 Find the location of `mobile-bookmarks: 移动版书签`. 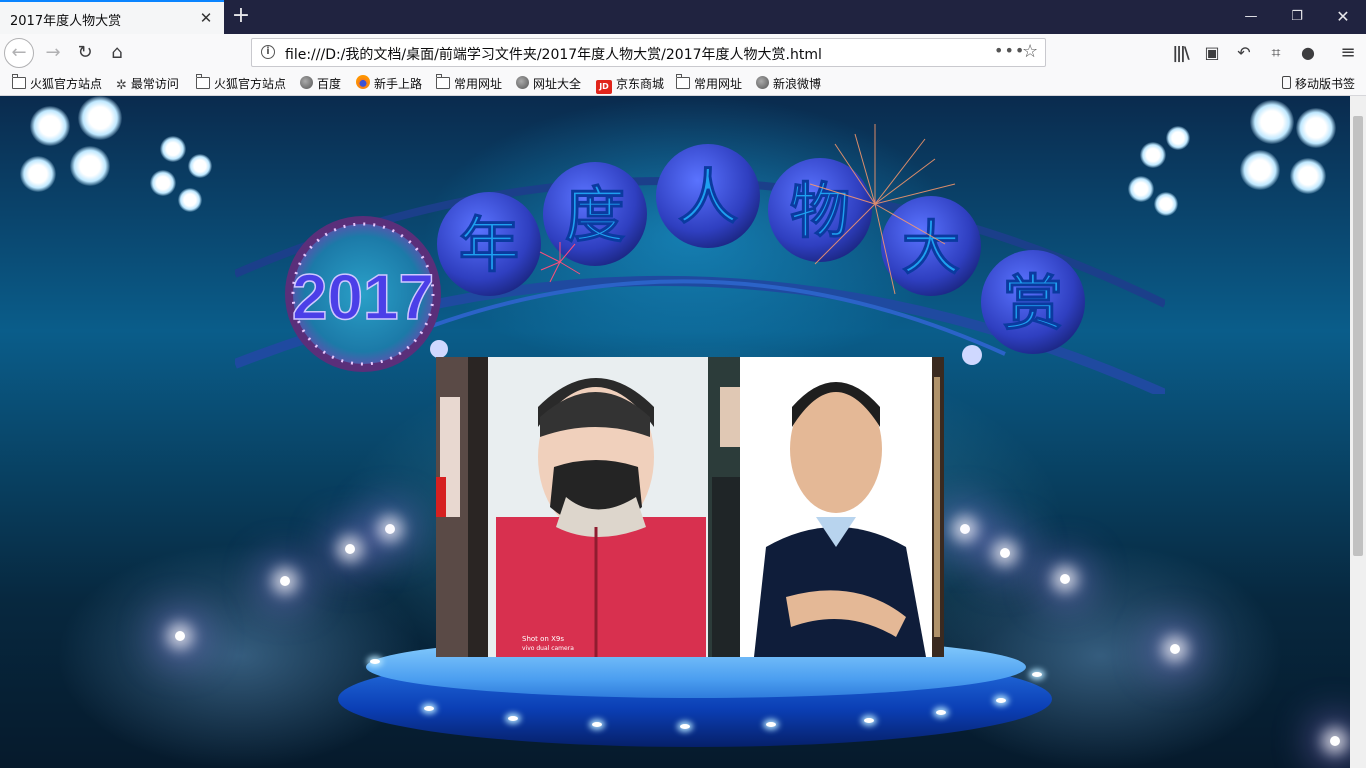

mobile-bookmarks: 移动版书签 is located at coordinates (1318, 84).